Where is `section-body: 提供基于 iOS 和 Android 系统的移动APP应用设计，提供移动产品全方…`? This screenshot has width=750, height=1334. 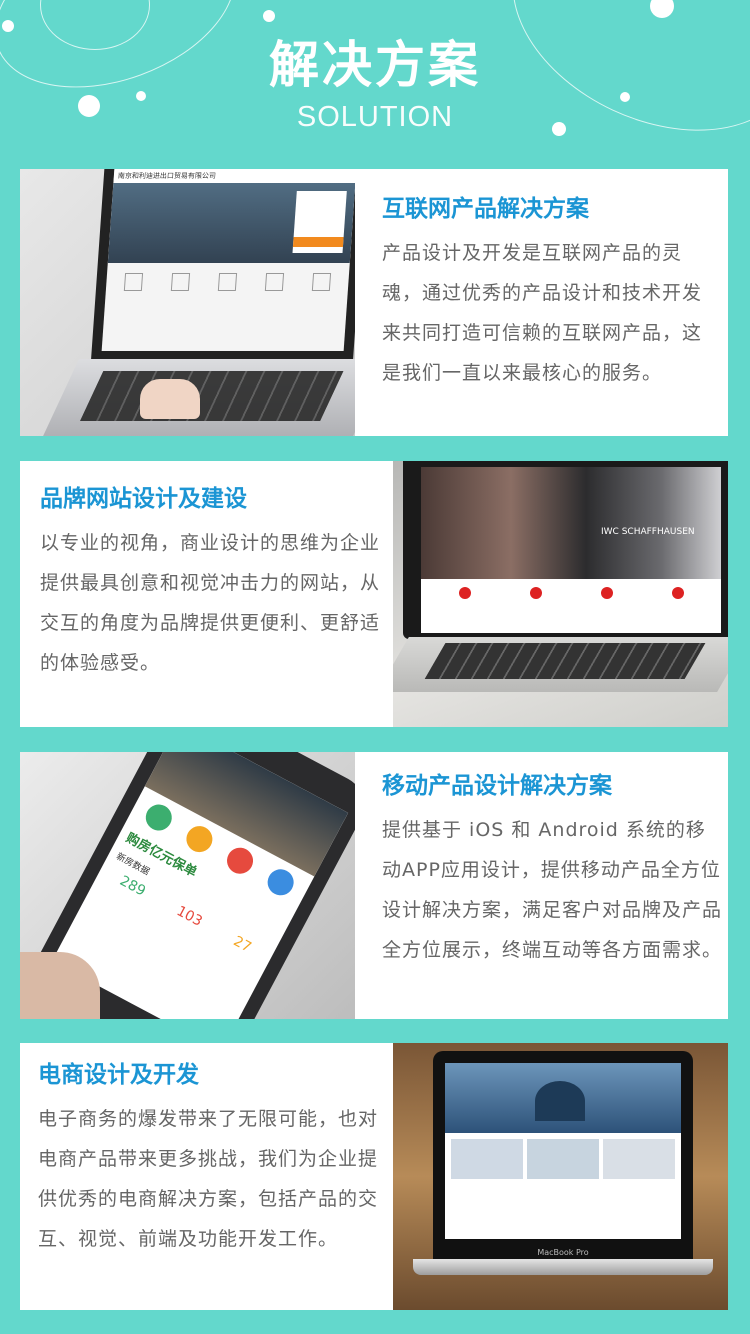
section-body: 提供基于 iOS 和 Android 系统的移动APP应用设计，提供移动产品全方… is located at coordinates (552, 890).